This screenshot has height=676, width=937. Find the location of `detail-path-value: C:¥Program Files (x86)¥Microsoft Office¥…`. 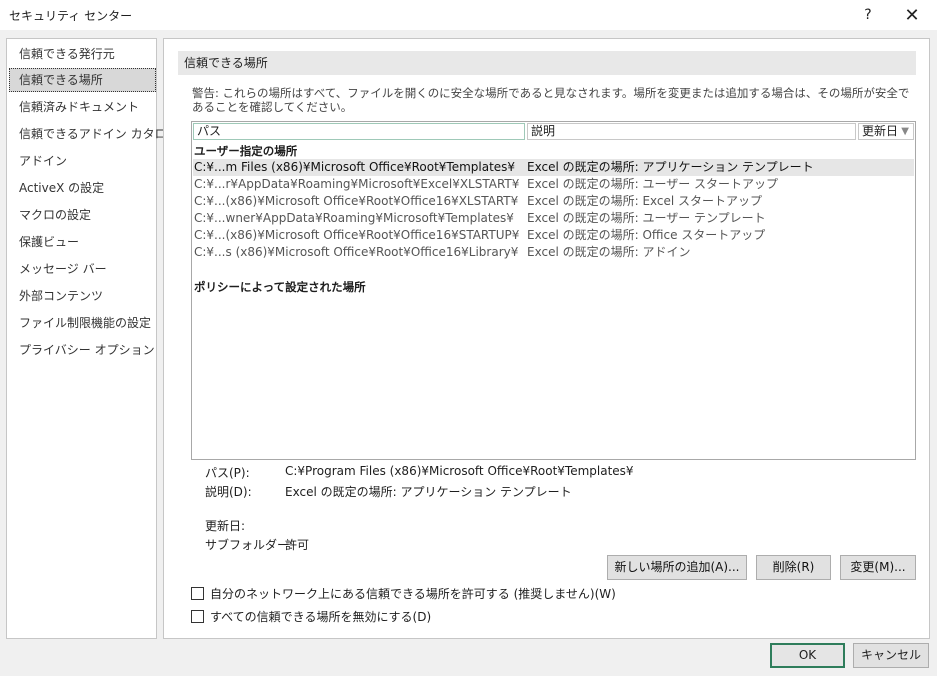

detail-path-value: C:¥Program Files (x86)¥Microsoft Office¥… is located at coordinates (459, 471).